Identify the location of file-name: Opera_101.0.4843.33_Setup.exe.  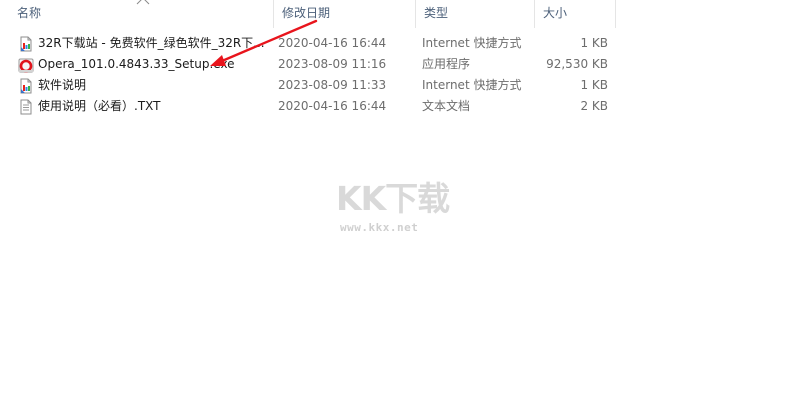
(136, 64).